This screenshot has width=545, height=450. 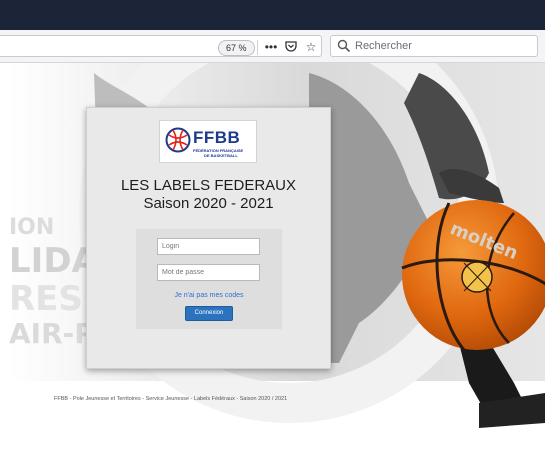 What do you see at coordinates (473, 275) in the screenshot?
I see `basketball-image` at bounding box center [473, 275].